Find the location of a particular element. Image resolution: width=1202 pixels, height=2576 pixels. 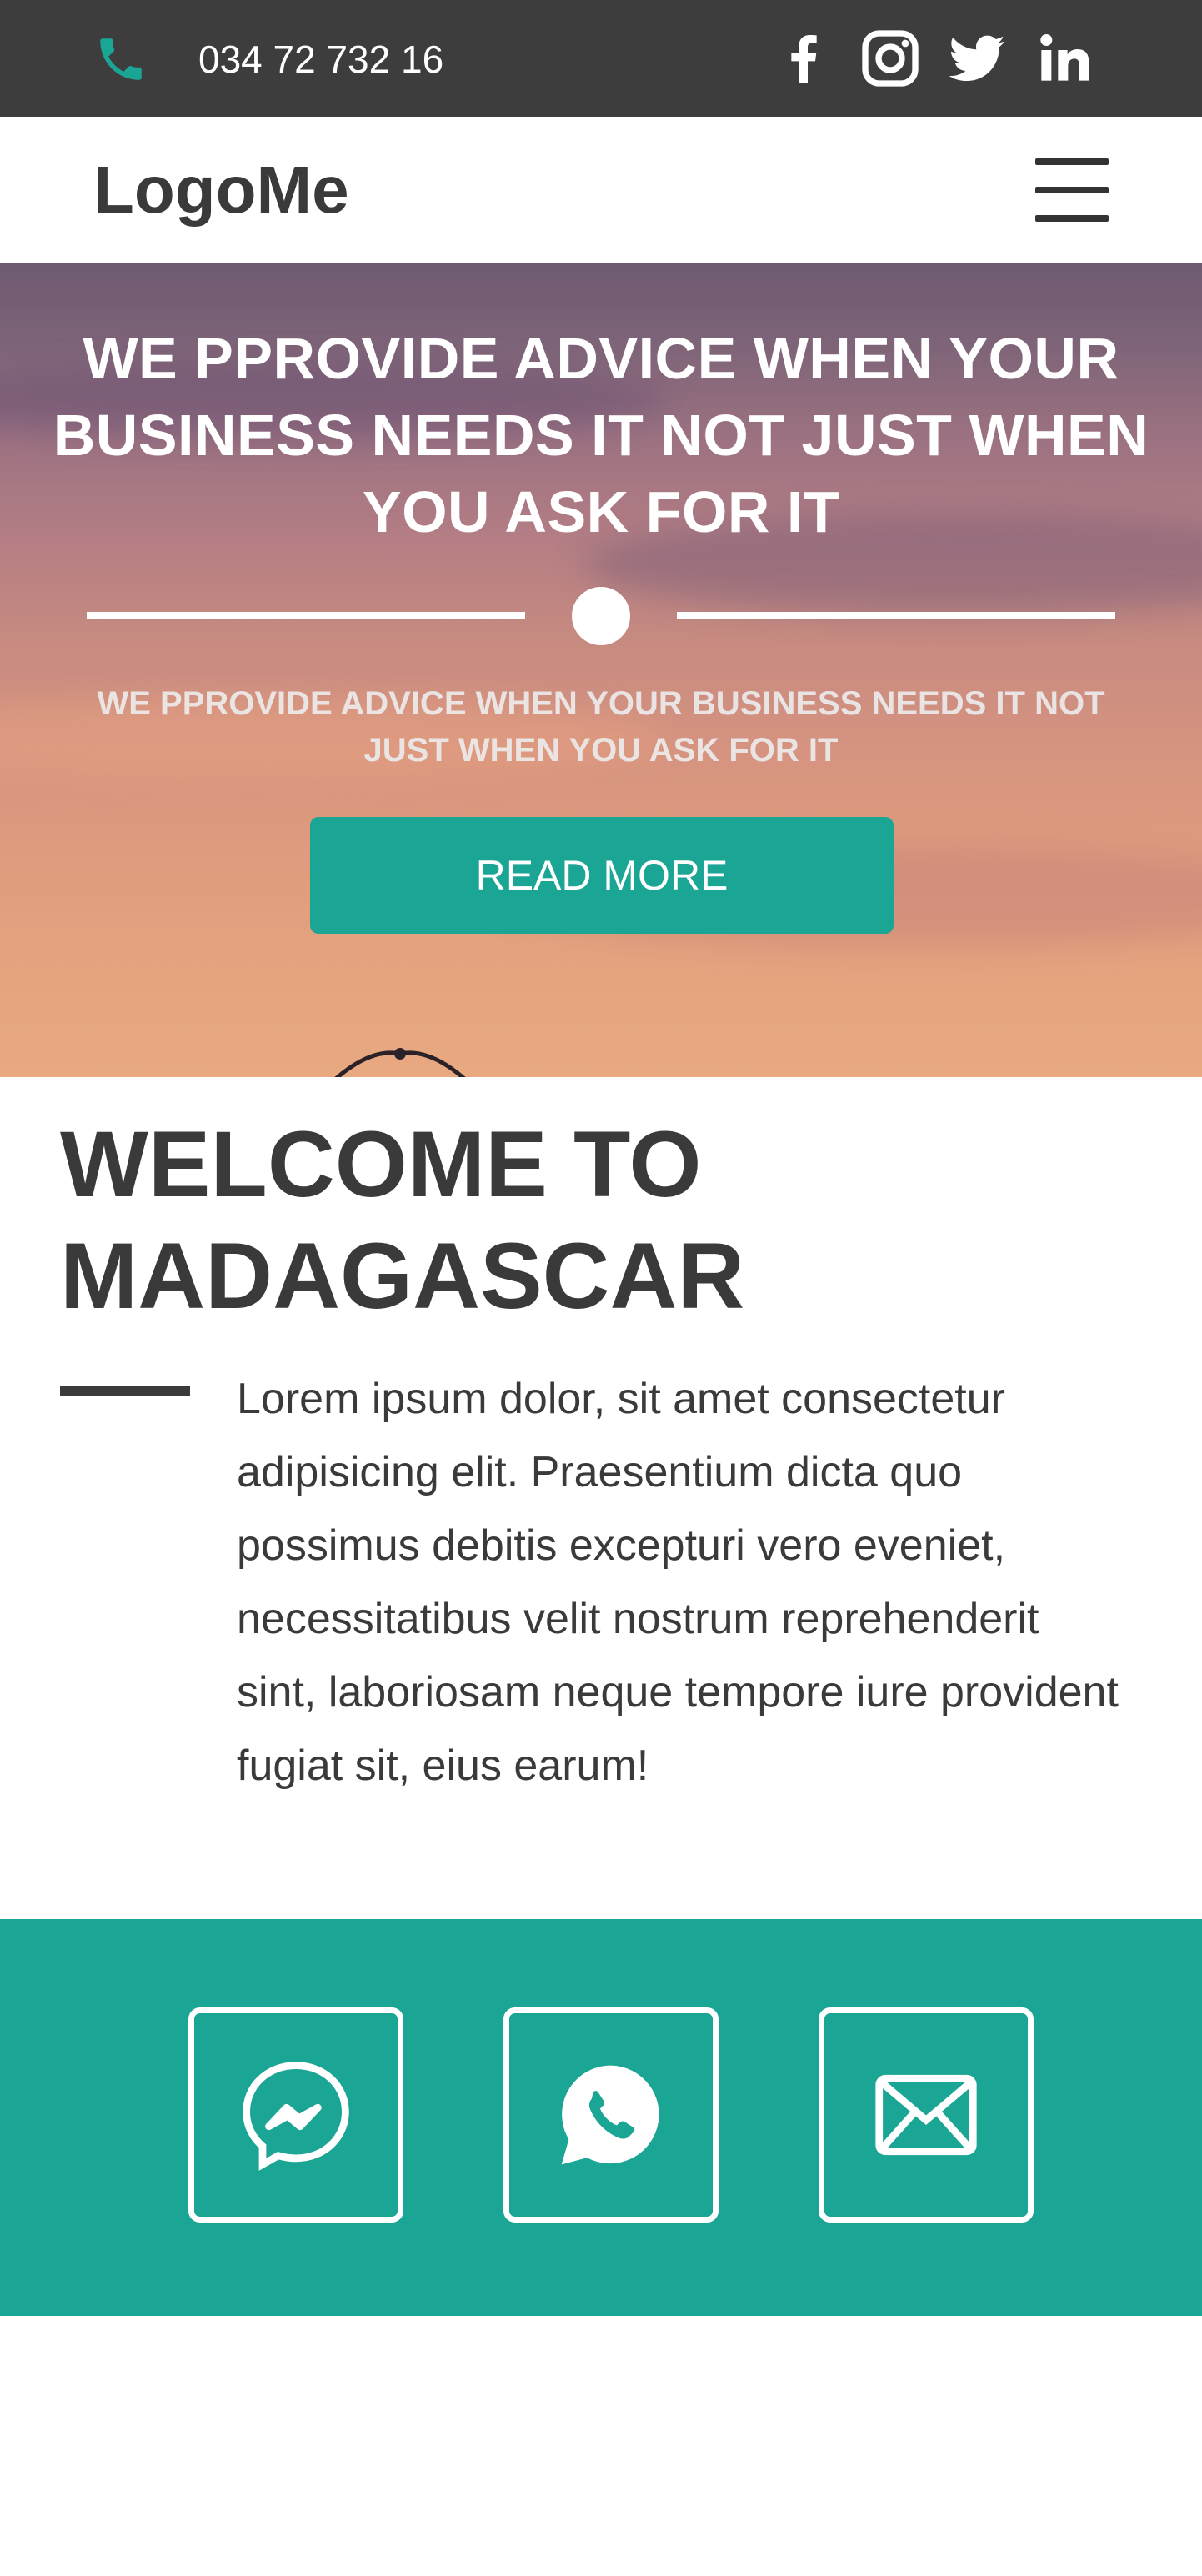

top-bar: 034 72 732 16 is located at coordinates (601, 58).